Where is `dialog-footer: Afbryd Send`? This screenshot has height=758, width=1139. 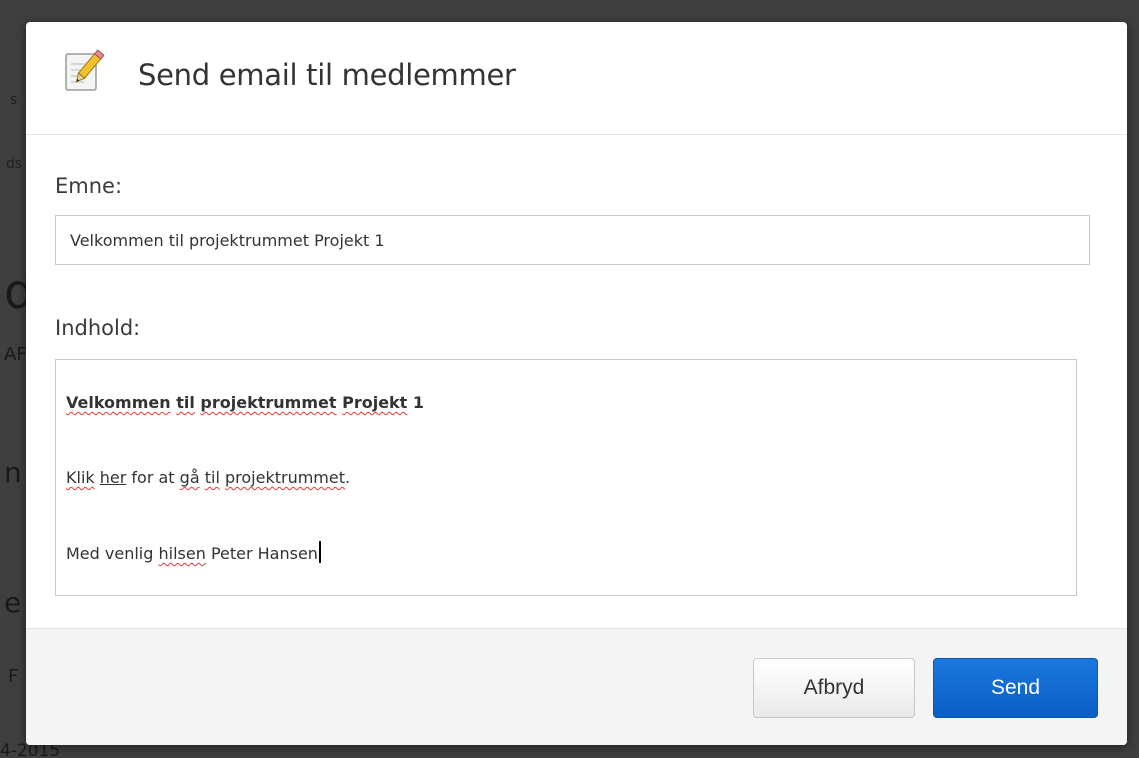 dialog-footer: Afbryd Send is located at coordinates (576, 686).